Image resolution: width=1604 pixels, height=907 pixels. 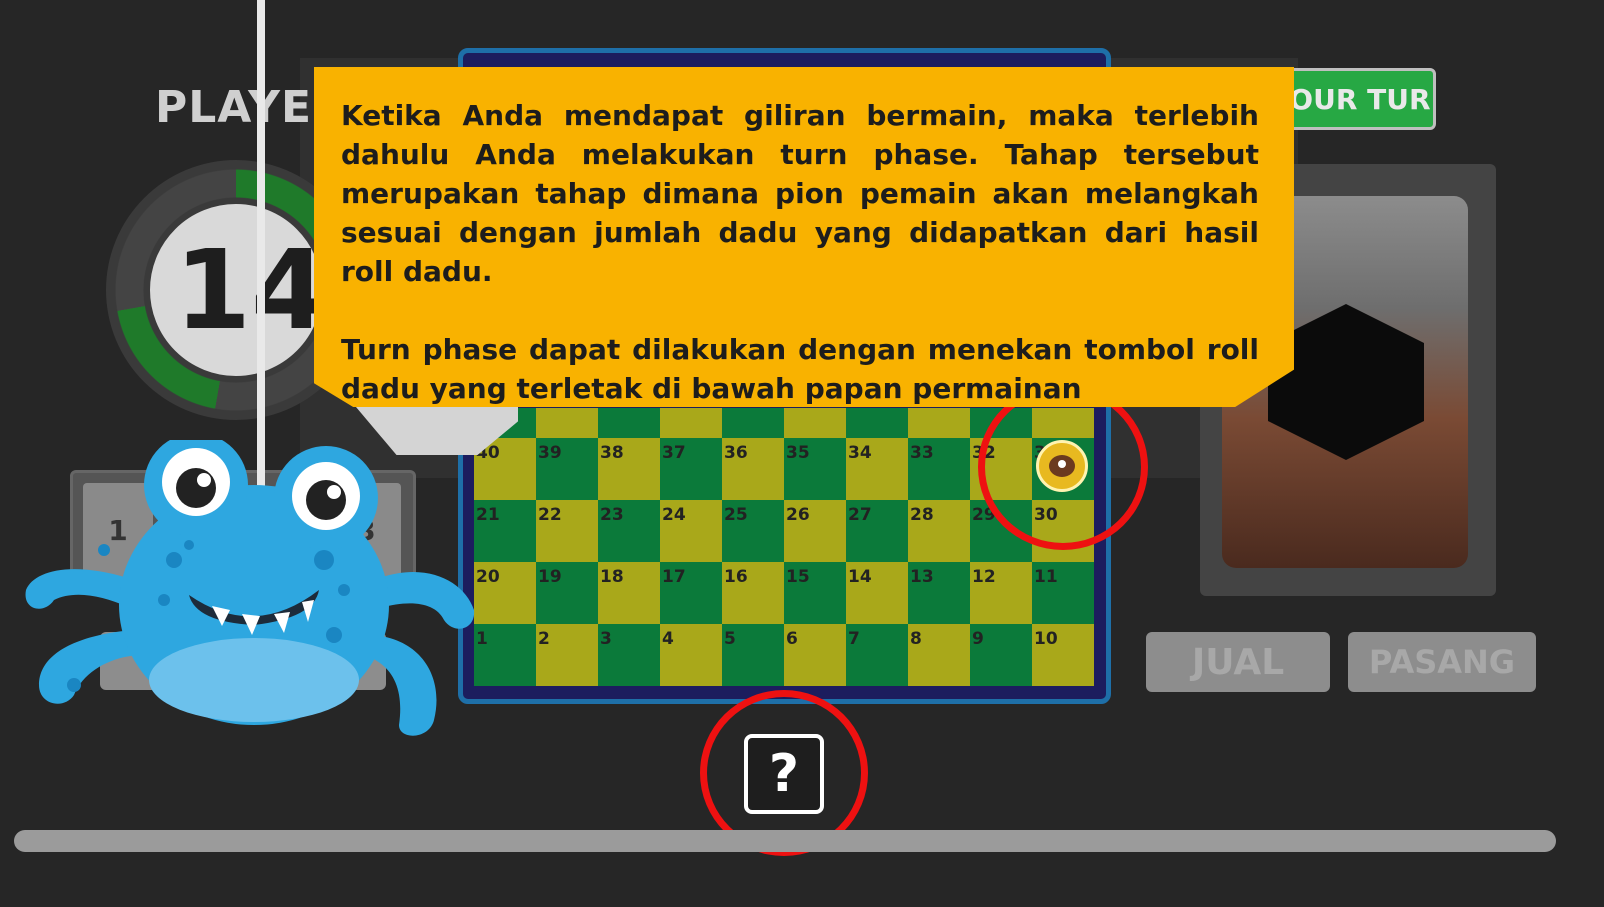 I want to click on board-cell-22: 22, so click(x=567, y=531).